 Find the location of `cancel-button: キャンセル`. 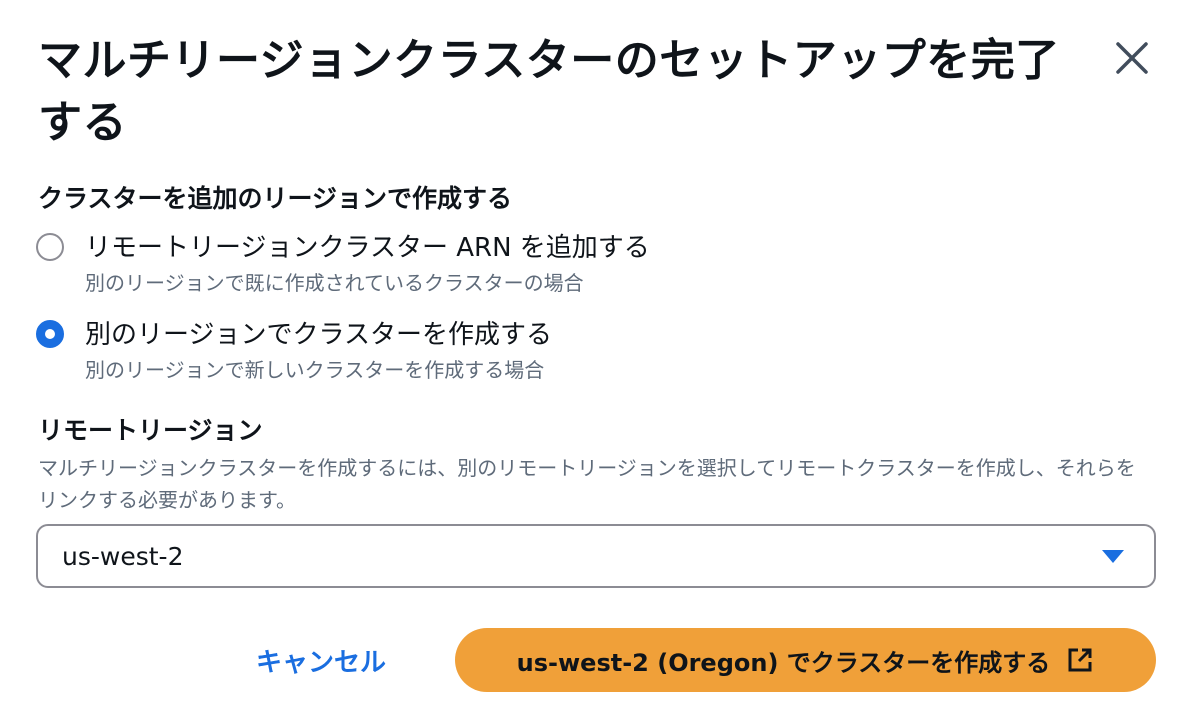

cancel-button: キャンセル is located at coordinates (321, 660).